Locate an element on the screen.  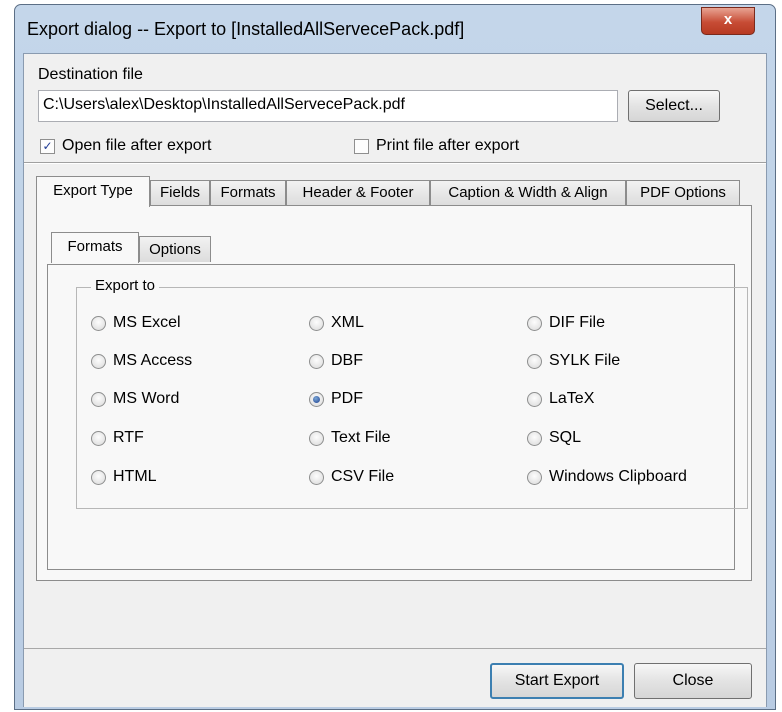
radio-sylk-file: SYLK File is located at coordinates (573, 361).